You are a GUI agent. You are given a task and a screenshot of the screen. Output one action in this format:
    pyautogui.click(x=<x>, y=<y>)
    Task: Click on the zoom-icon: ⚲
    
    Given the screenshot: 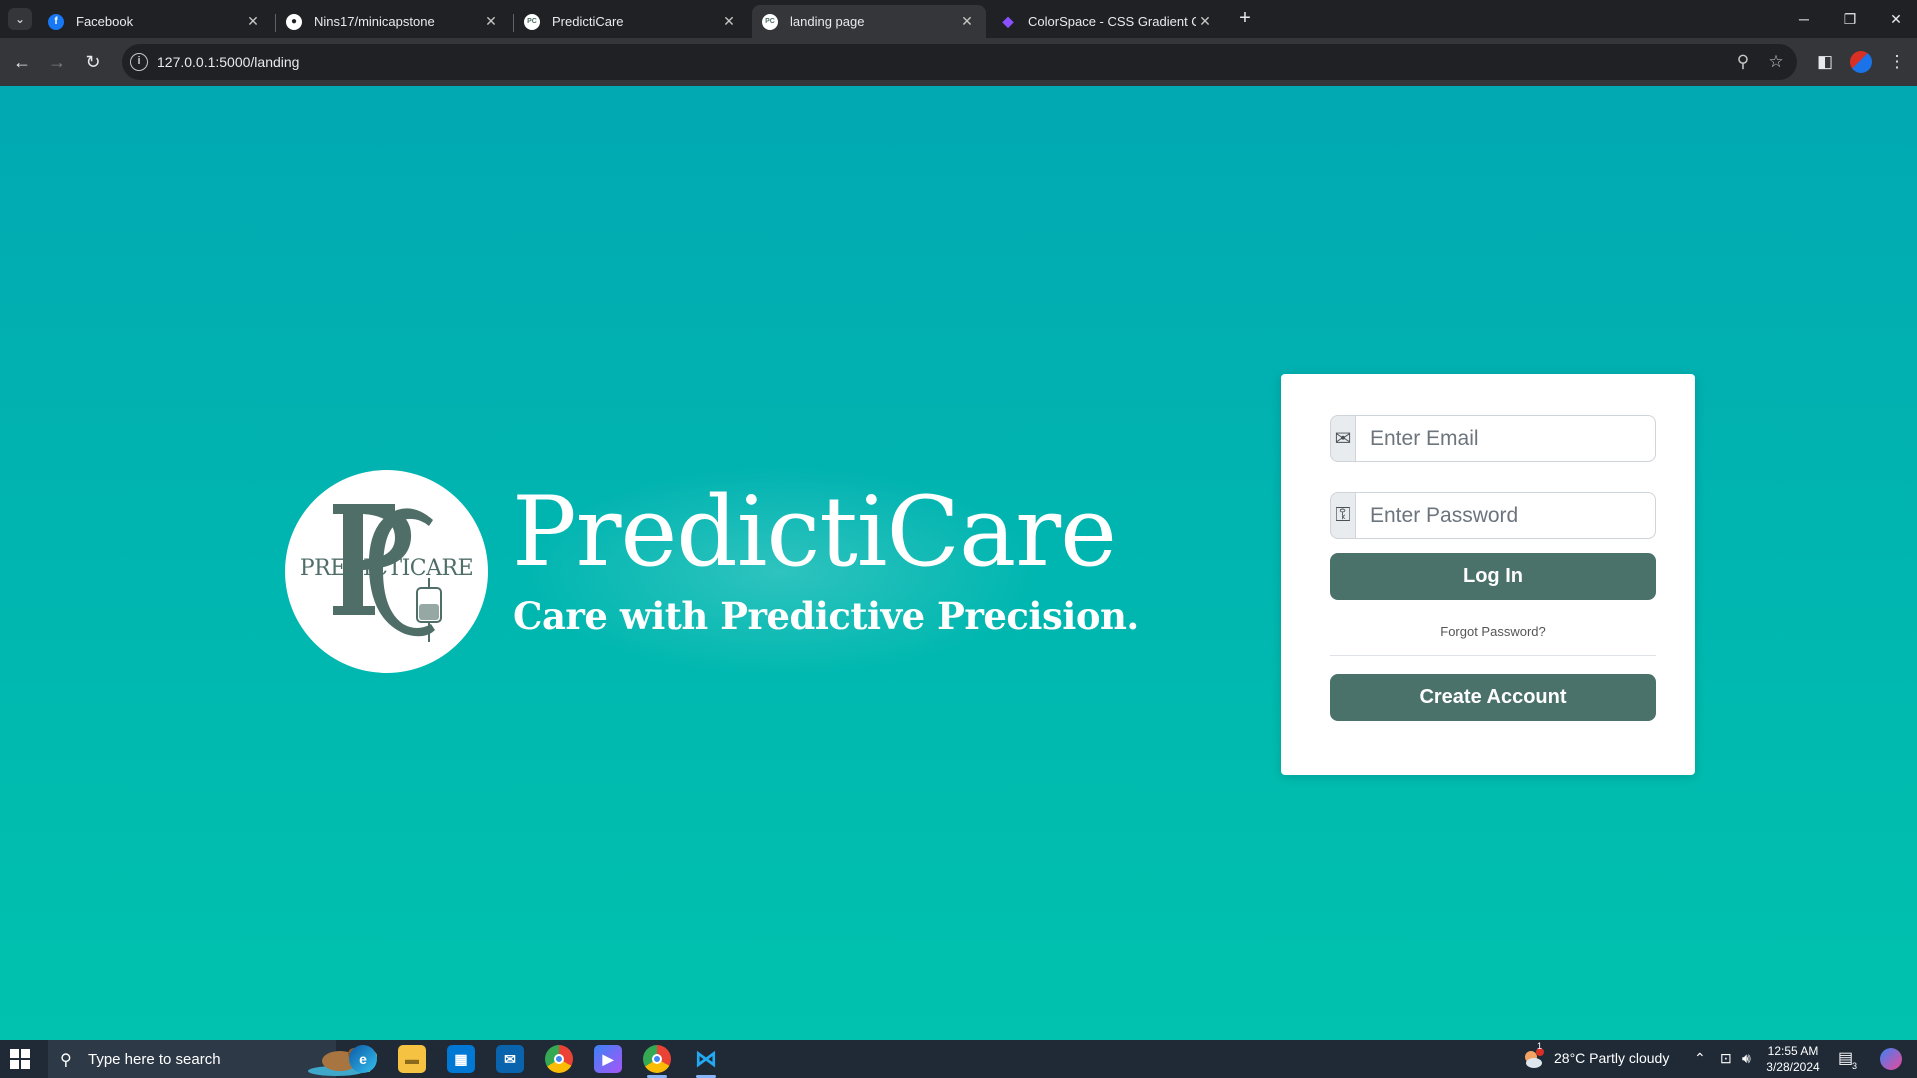 What is the action you would take?
    pyautogui.click(x=1743, y=62)
    